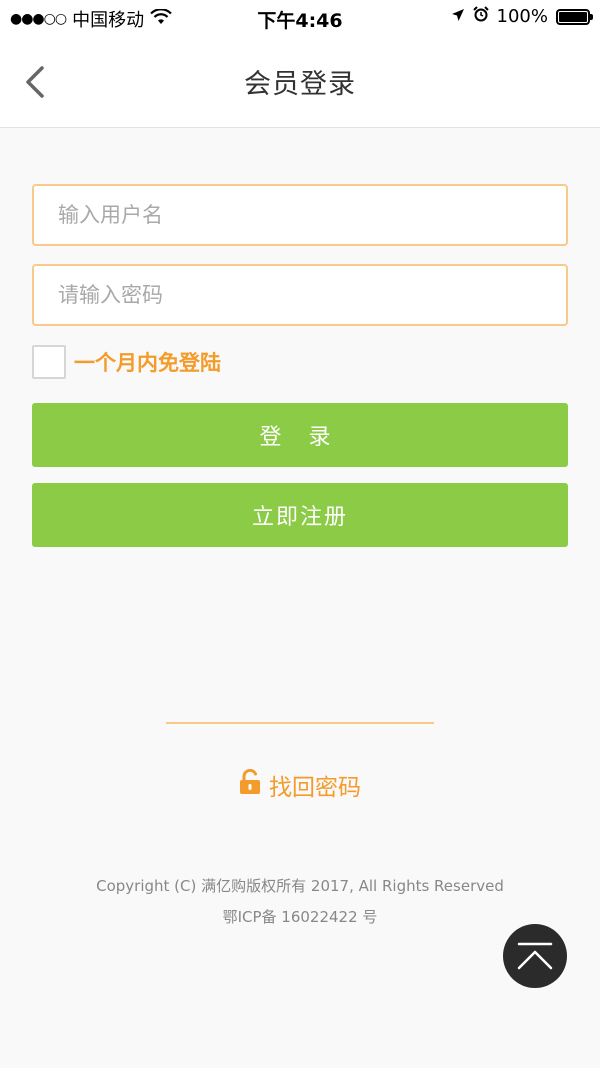  Describe the element at coordinates (458, 16) in the screenshot. I see `location-arrow-icon` at that location.